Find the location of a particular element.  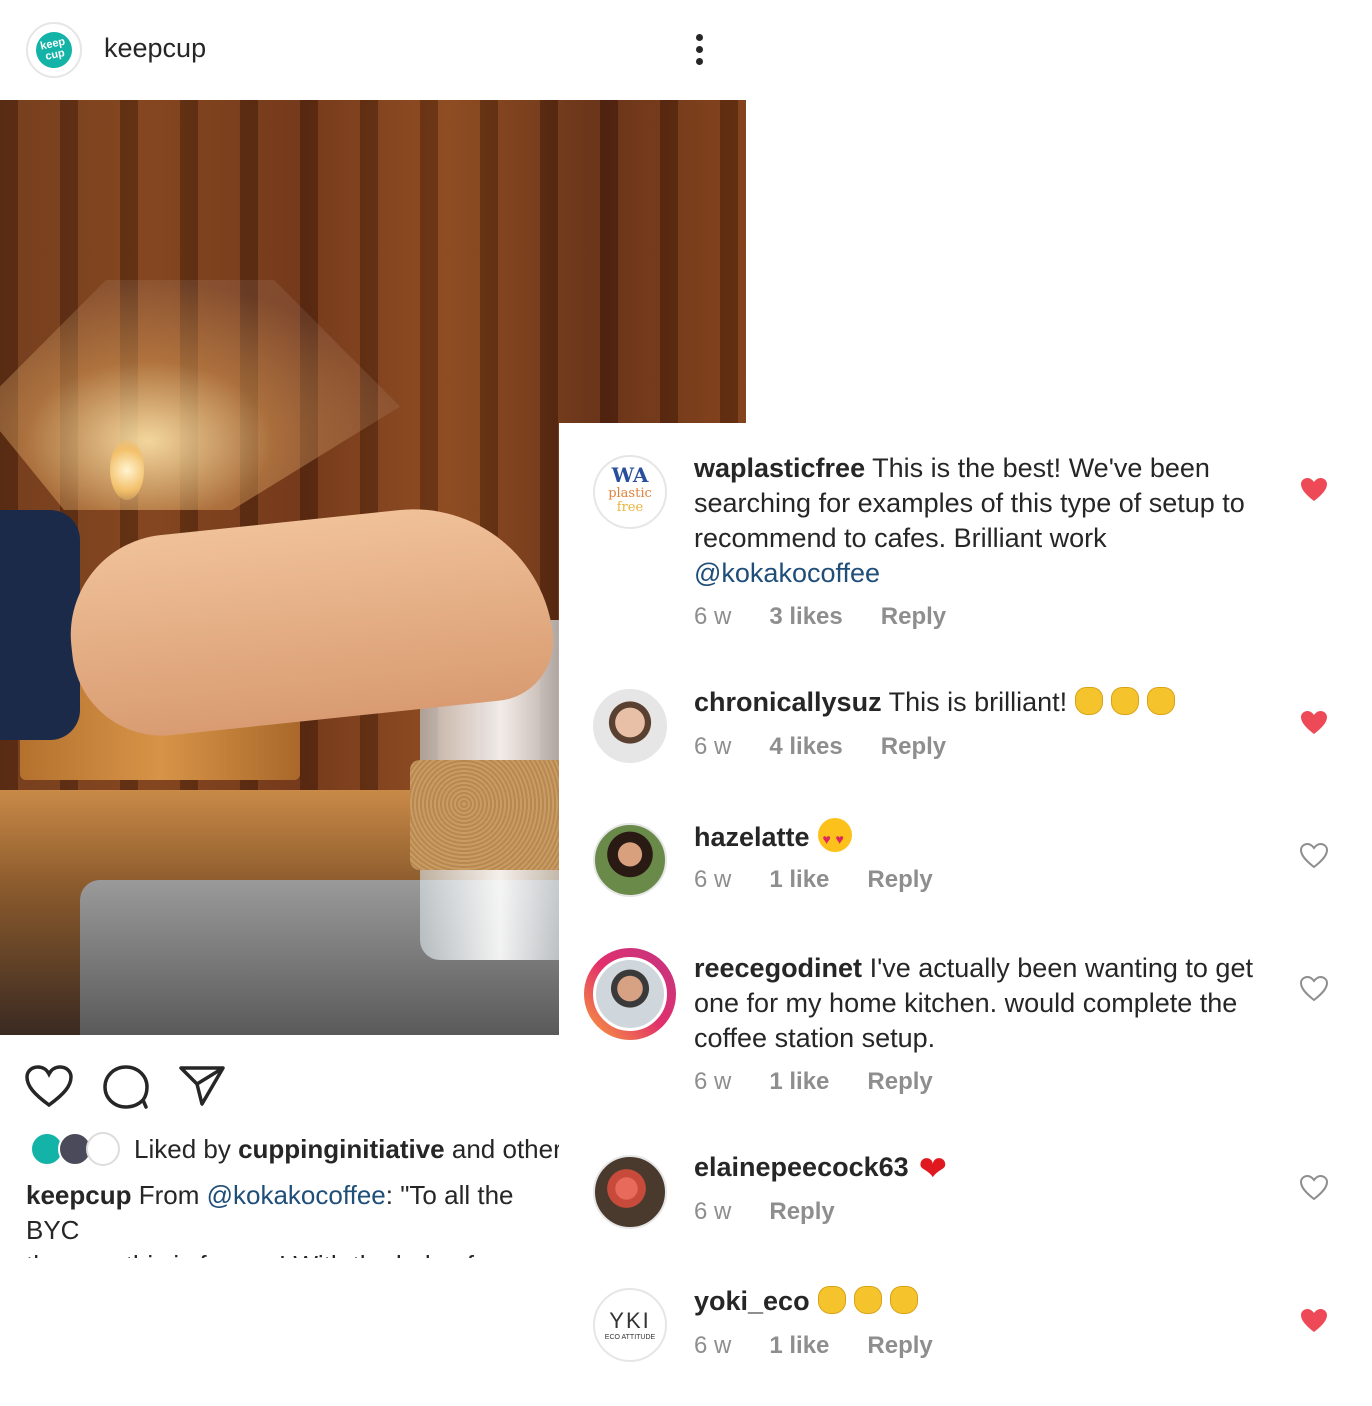

comment-meta: 6 w Reply is located at coordinates (783, 1212).